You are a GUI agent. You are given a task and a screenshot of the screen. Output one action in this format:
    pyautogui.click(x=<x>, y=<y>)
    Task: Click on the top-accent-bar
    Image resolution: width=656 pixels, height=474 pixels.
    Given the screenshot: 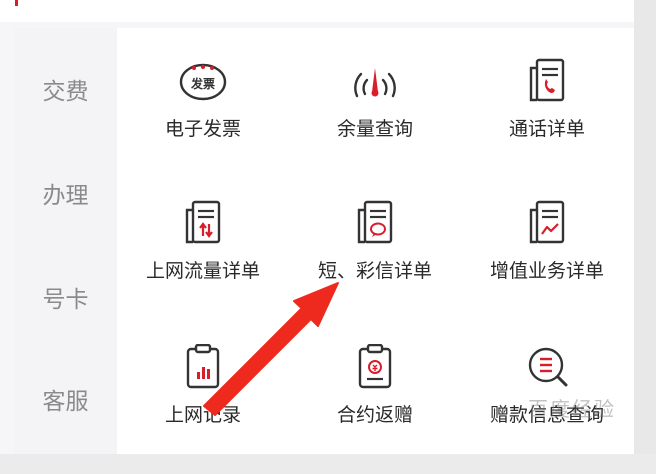 What is the action you would take?
    pyautogui.click(x=16, y=3)
    